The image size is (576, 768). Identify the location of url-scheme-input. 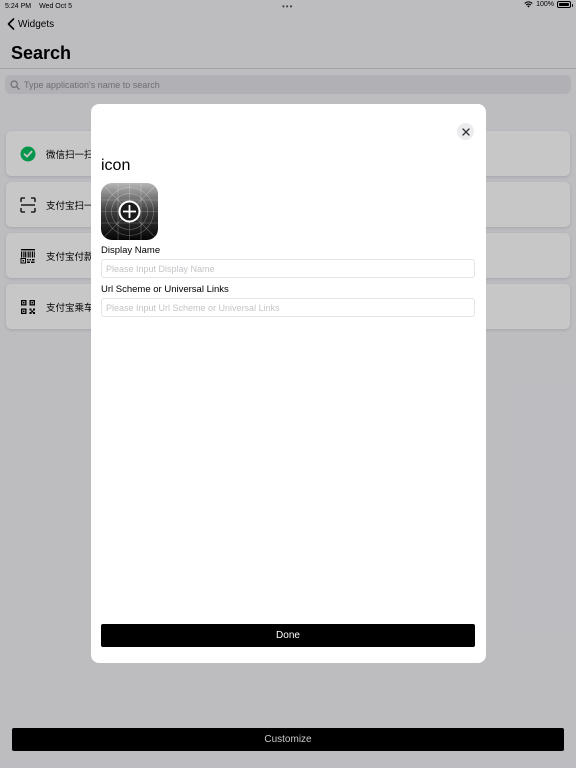
(288, 307).